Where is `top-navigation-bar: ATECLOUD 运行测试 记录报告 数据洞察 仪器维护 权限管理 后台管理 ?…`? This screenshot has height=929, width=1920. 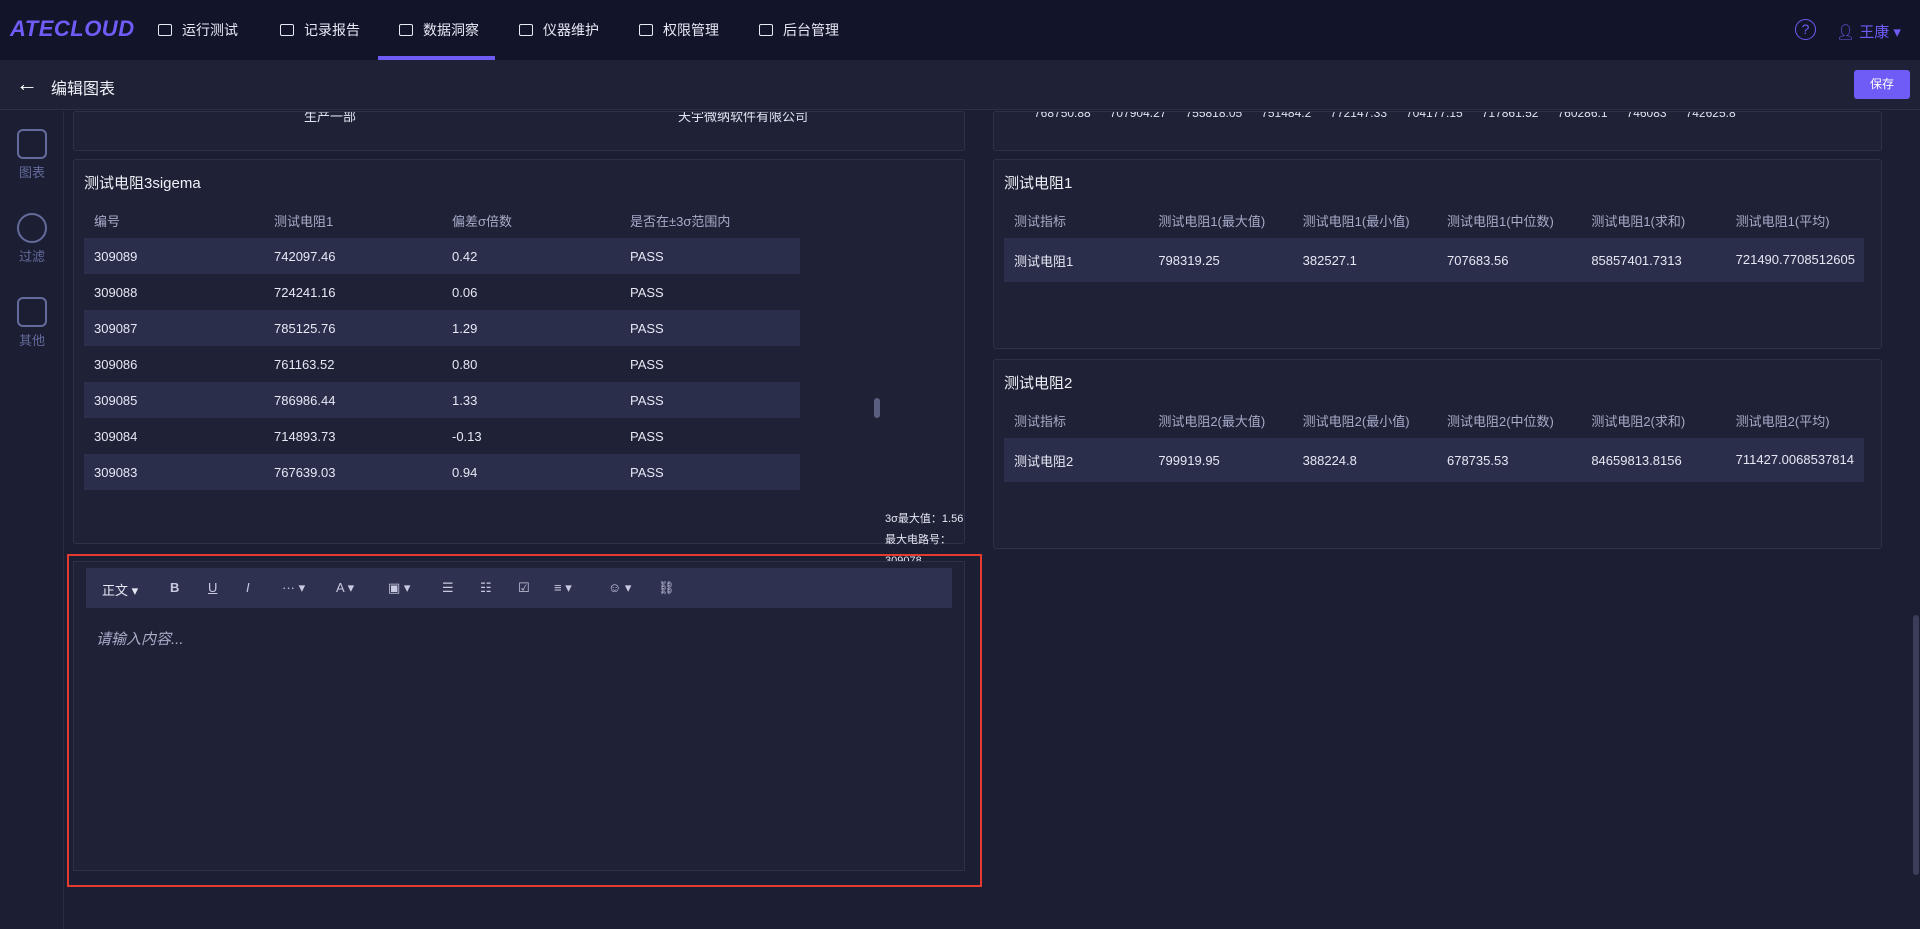
top-navigation-bar: ATECLOUD 运行测试 记录报告 数据洞察 仪器维护 权限管理 后台管理 ?… is located at coordinates (960, 30).